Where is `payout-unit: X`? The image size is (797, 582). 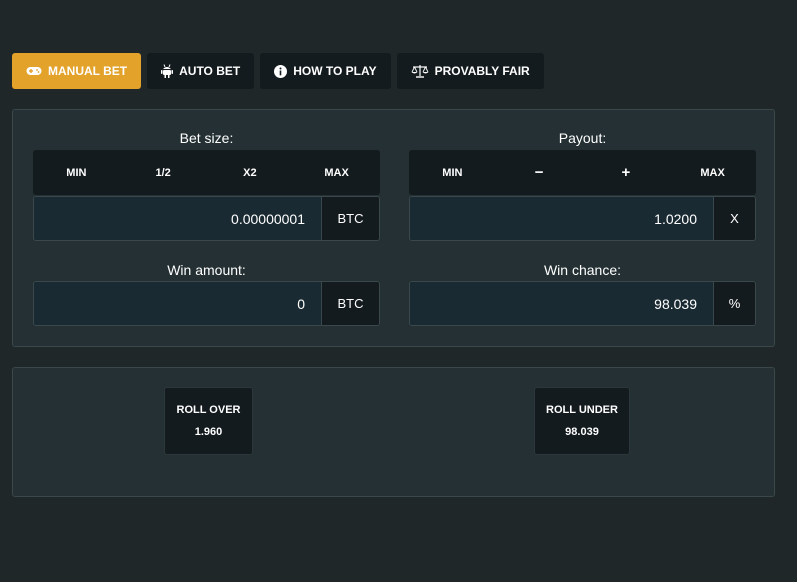 payout-unit: X is located at coordinates (734, 218).